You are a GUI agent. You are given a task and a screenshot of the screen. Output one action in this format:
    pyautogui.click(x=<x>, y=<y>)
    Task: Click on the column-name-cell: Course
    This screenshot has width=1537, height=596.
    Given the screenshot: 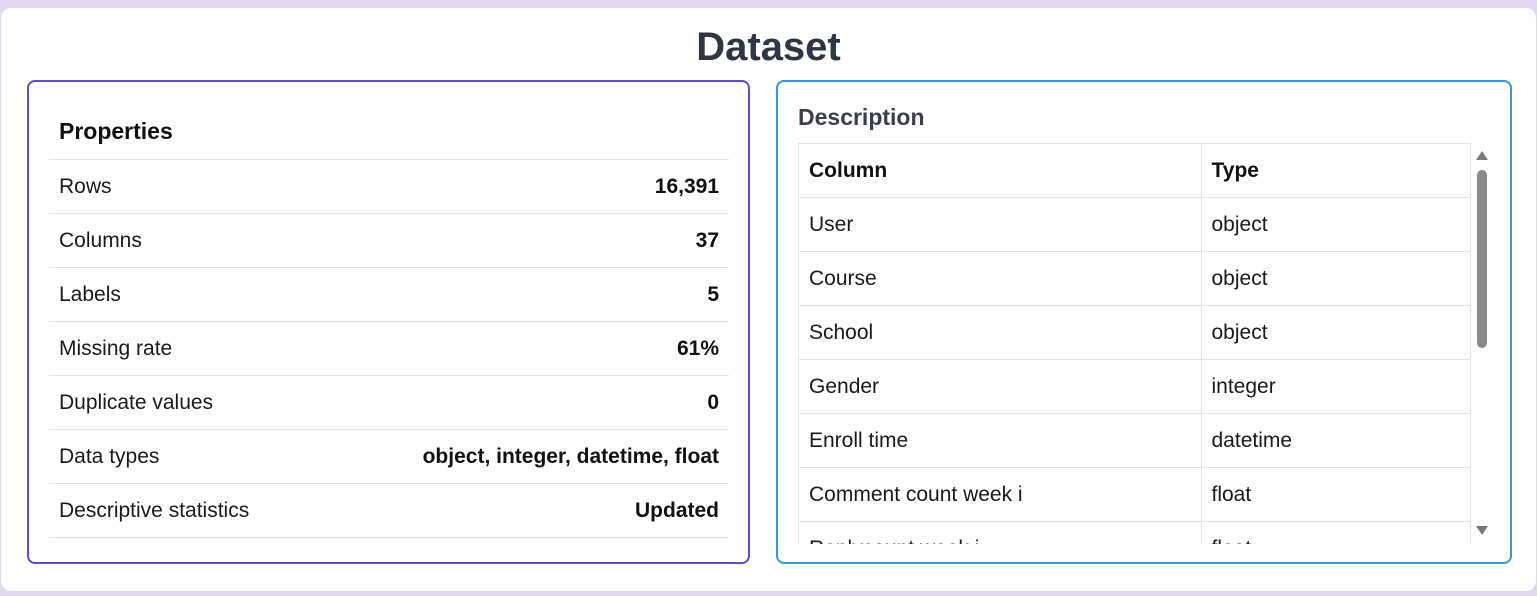 What is the action you would take?
    pyautogui.click(x=1000, y=278)
    